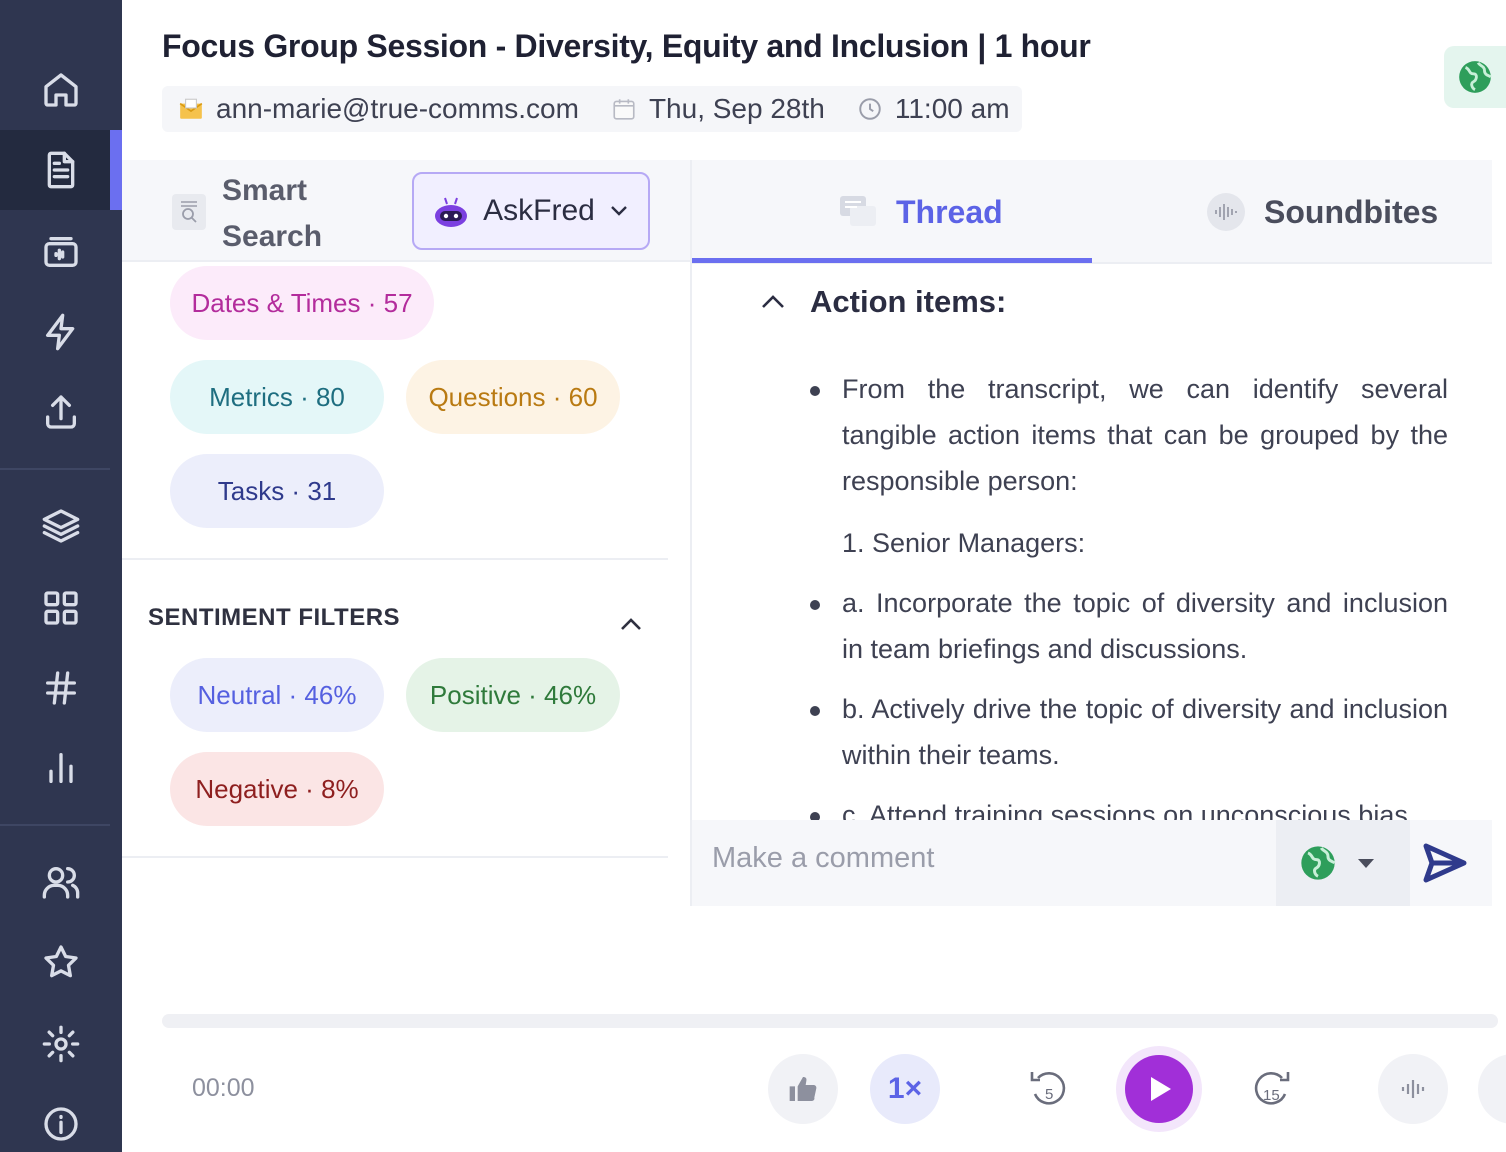 Image resolution: width=1506 pixels, height=1152 pixels. What do you see at coordinates (191, 108) in the screenshot?
I see `envelope-icon` at bounding box center [191, 108].